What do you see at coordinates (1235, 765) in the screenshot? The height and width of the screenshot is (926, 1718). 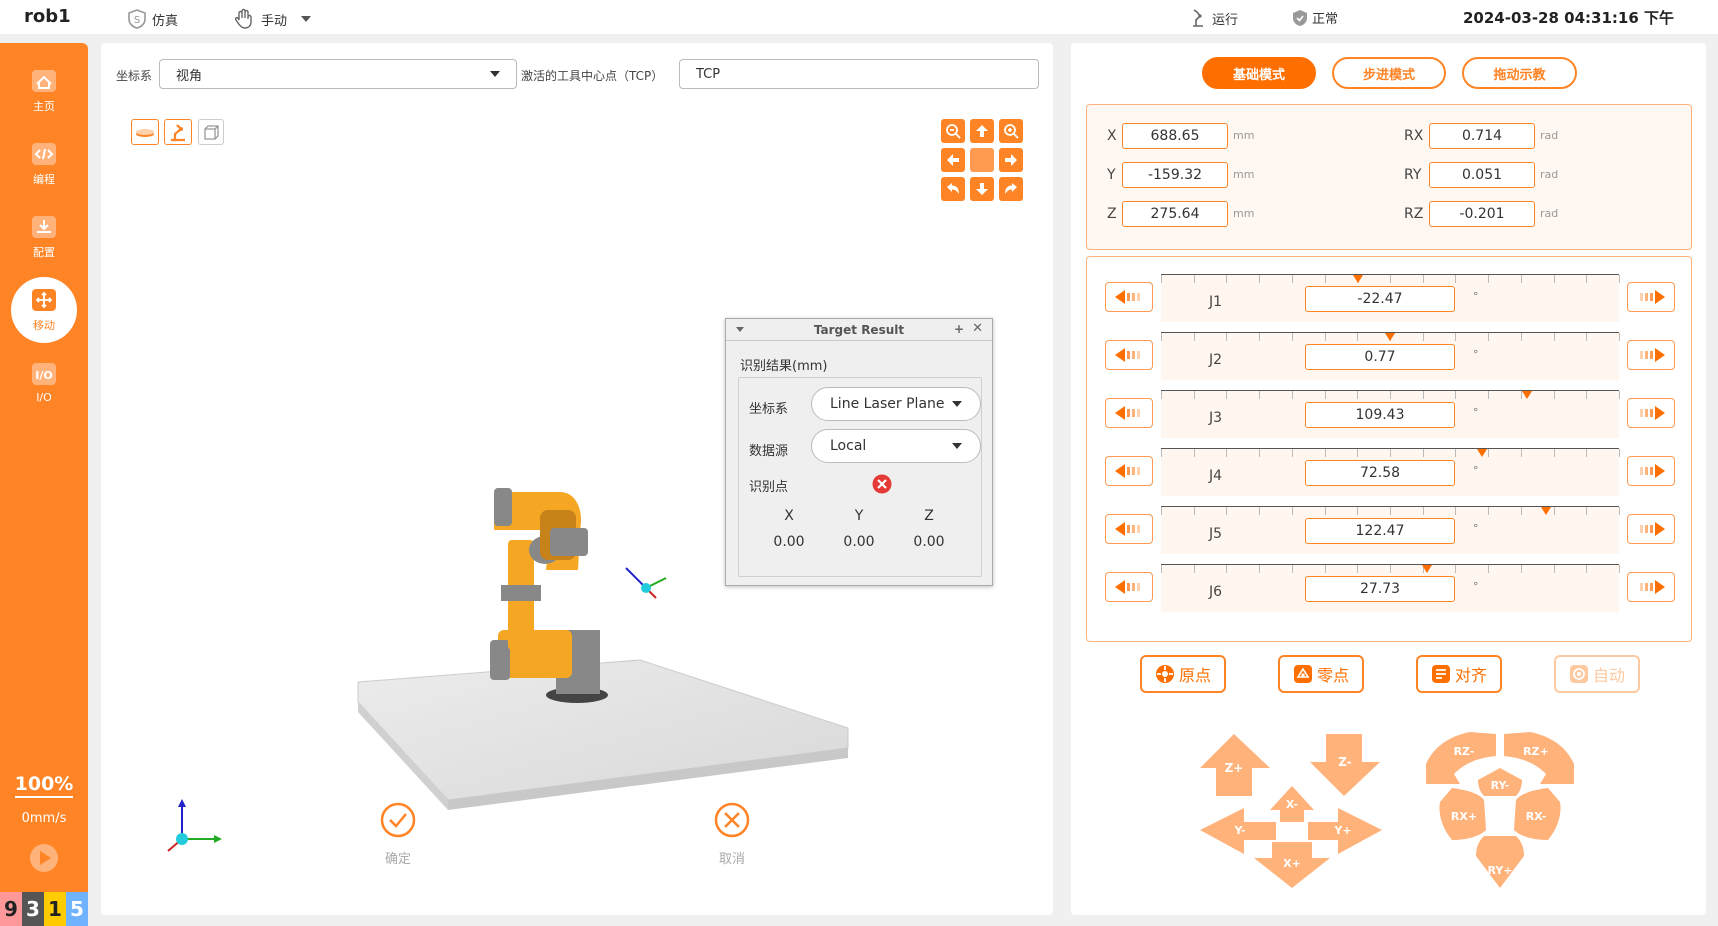 I see `jog-z-plus-button: Z+` at bounding box center [1235, 765].